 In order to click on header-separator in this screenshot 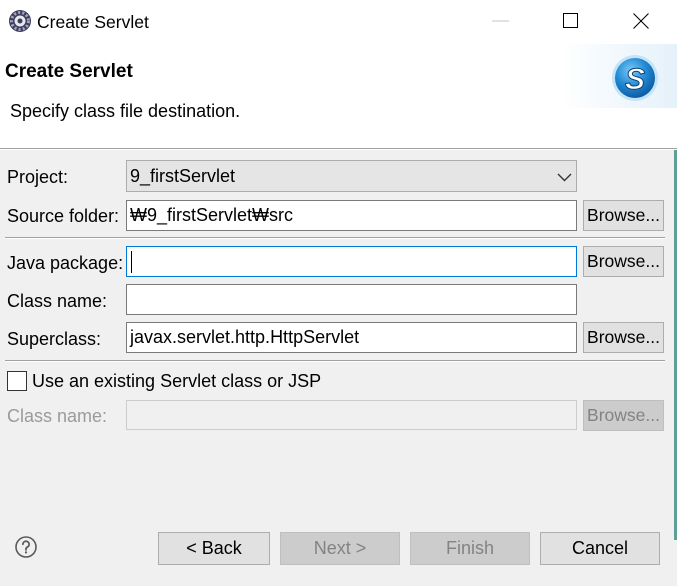, I will do `click(338, 149)`.